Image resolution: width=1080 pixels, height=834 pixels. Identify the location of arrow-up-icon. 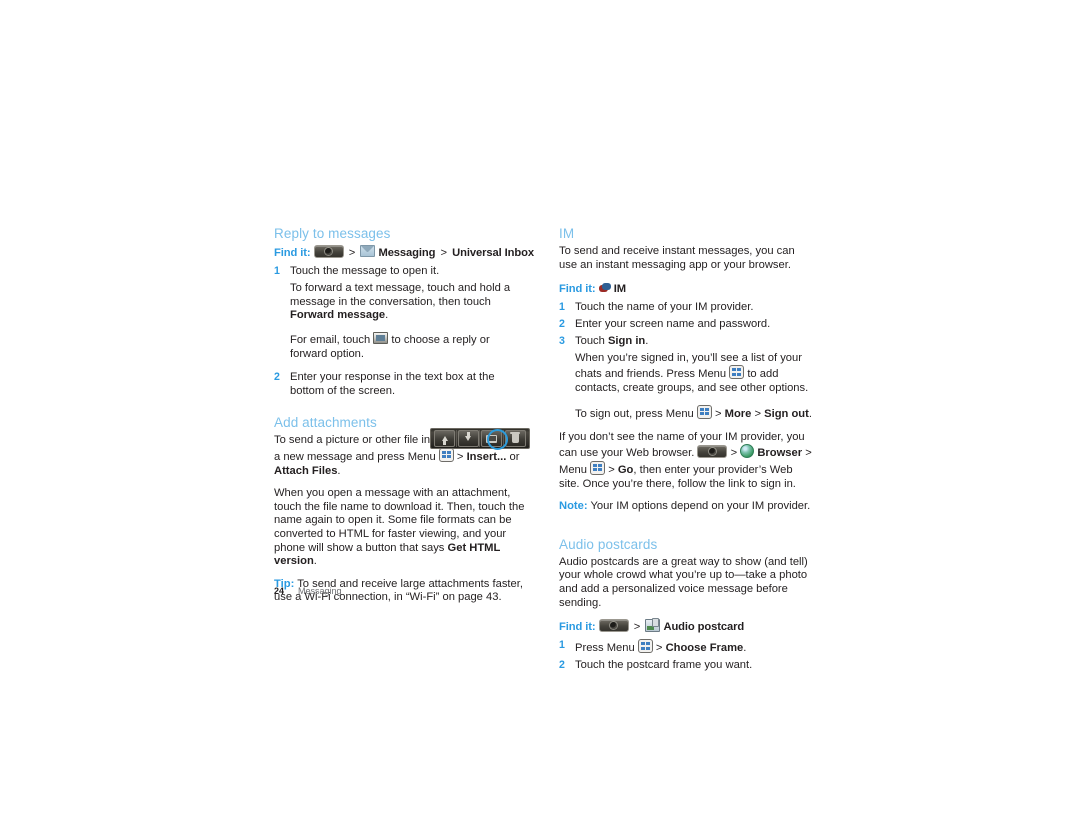
(444, 441).